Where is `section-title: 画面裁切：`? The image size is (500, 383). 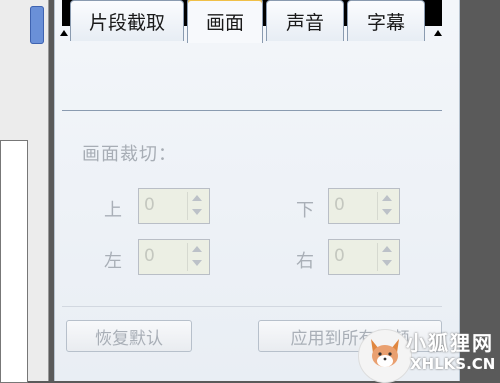 section-title: 画面裁切： is located at coordinates (129, 154).